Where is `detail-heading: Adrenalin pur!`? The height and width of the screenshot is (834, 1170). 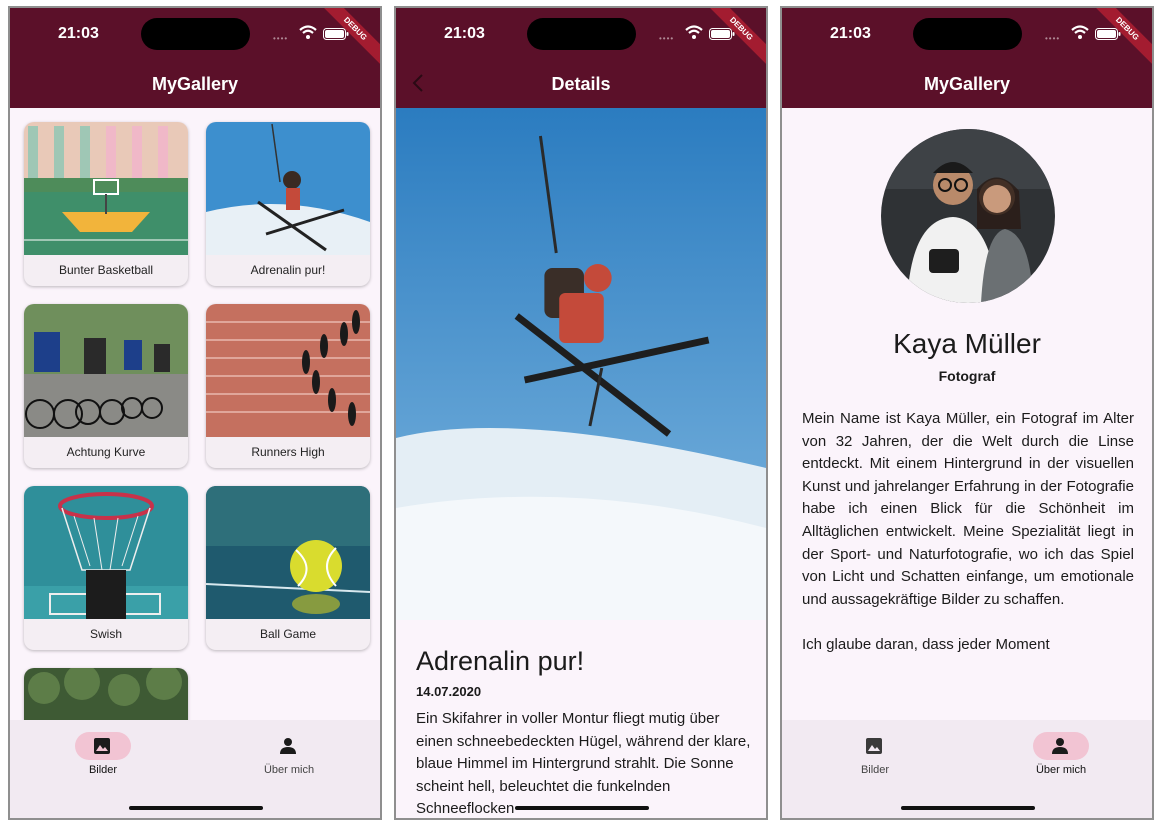
detail-heading: Adrenalin pur! is located at coordinates (500, 661).